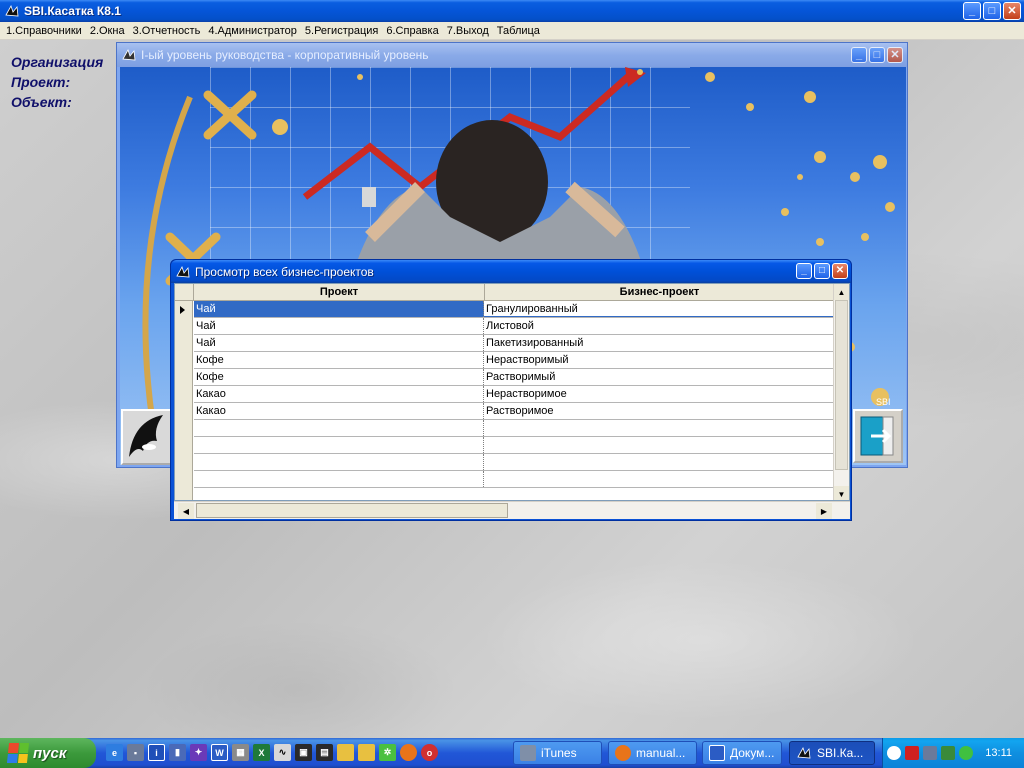 The height and width of the screenshot is (768, 1024). What do you see at coordinates (147, 437) in the screenshot?
I see `orca-logo-button` at bounding box center [147, 437].